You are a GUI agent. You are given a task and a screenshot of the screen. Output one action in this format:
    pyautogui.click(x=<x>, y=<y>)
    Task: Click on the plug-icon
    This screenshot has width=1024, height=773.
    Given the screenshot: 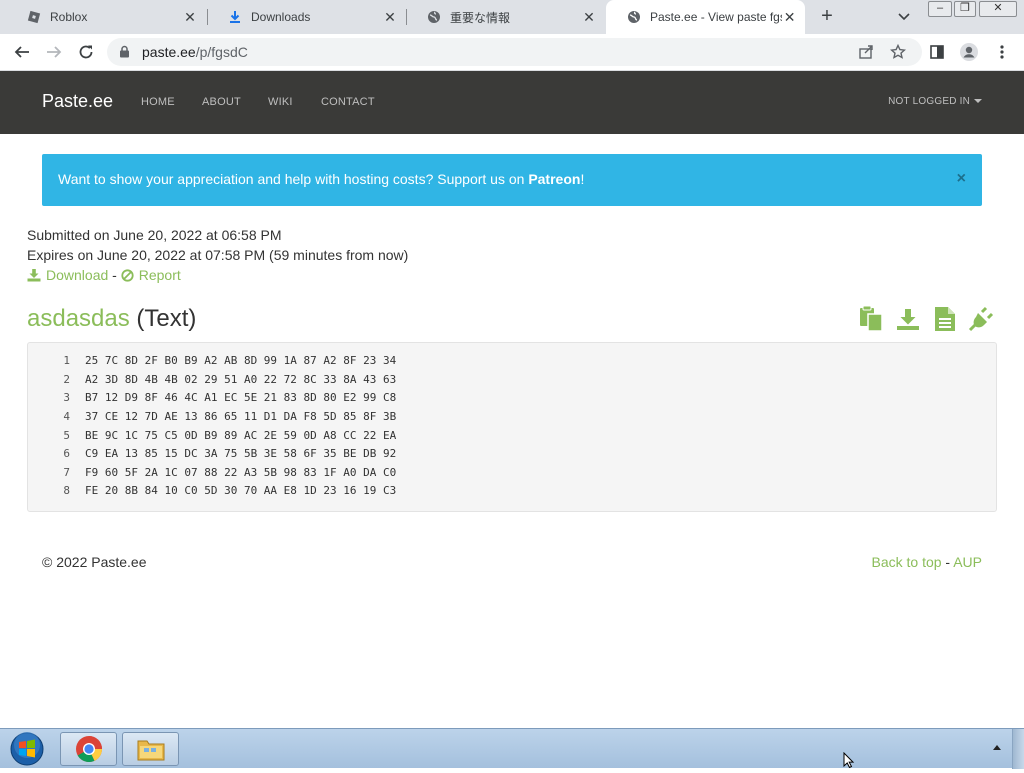 What is the action you would take?
    pyautogui.click(x=981, y=319)
    